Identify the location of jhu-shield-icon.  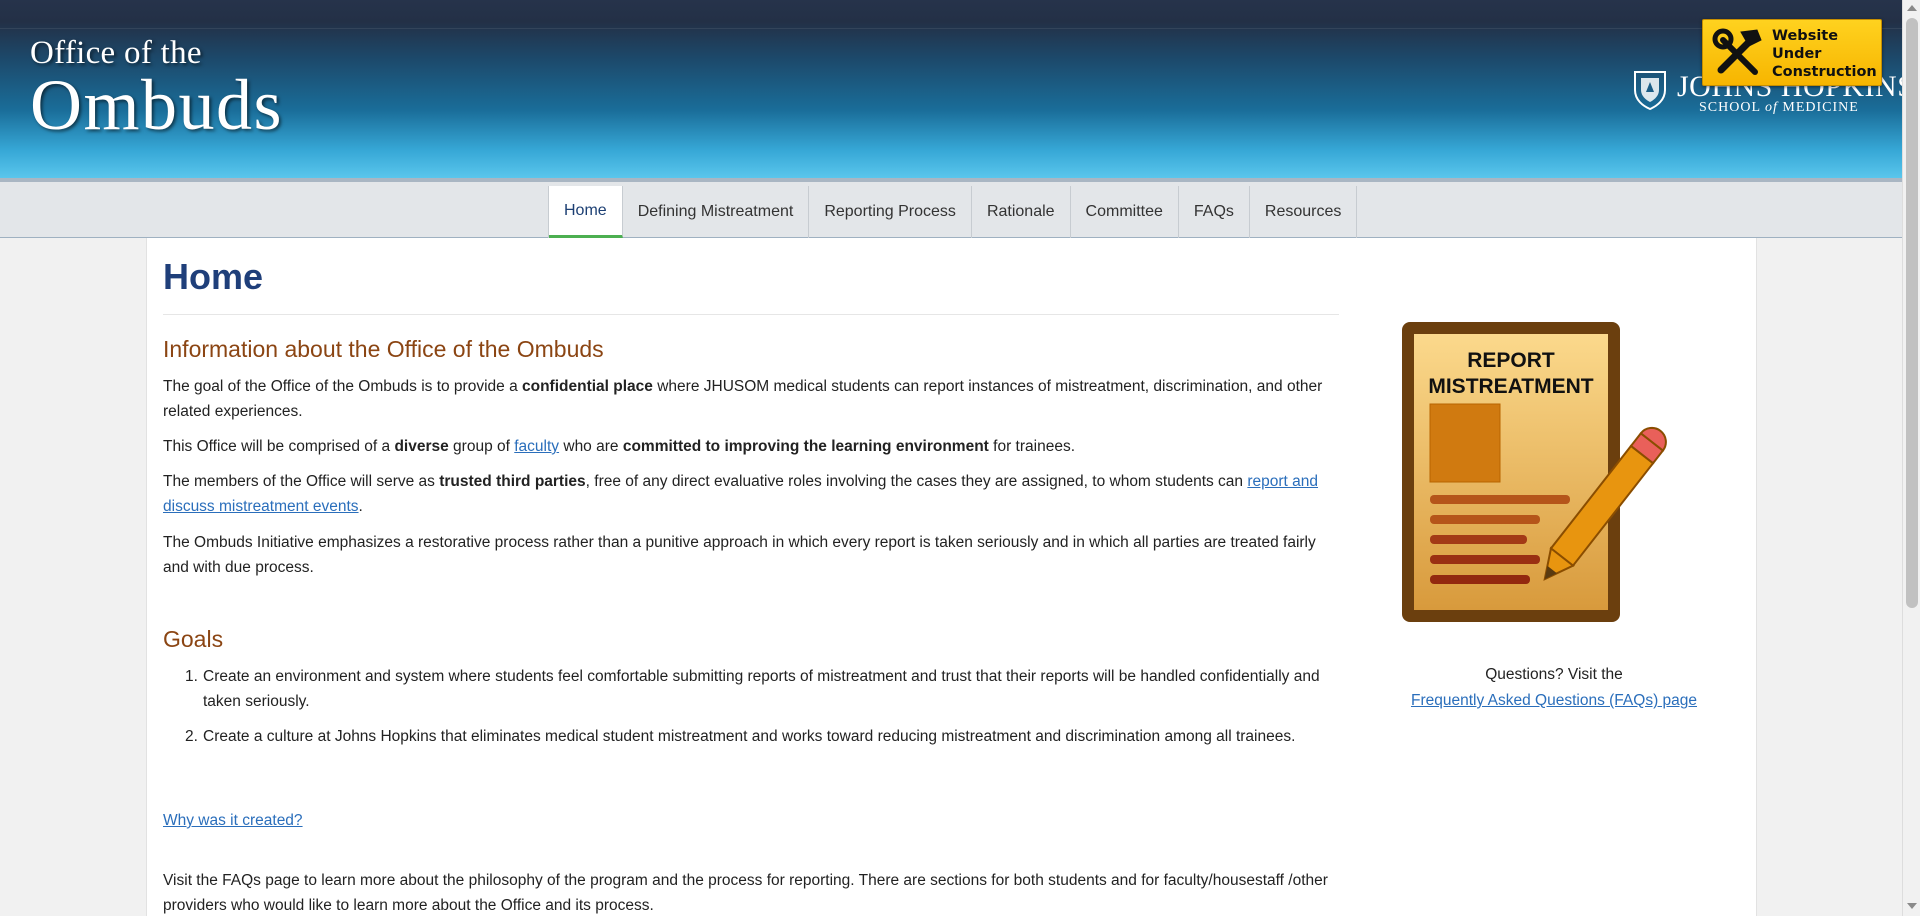
(1650, 90).